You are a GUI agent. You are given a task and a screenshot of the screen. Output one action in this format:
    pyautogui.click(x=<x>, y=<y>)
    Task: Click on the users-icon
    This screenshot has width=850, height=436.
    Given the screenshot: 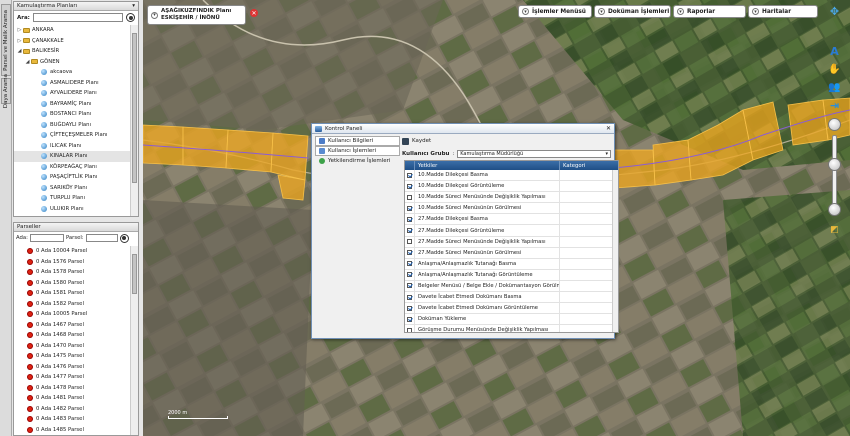 What is the action you would take?
    pyautogui.click(x=322, y=151)
    